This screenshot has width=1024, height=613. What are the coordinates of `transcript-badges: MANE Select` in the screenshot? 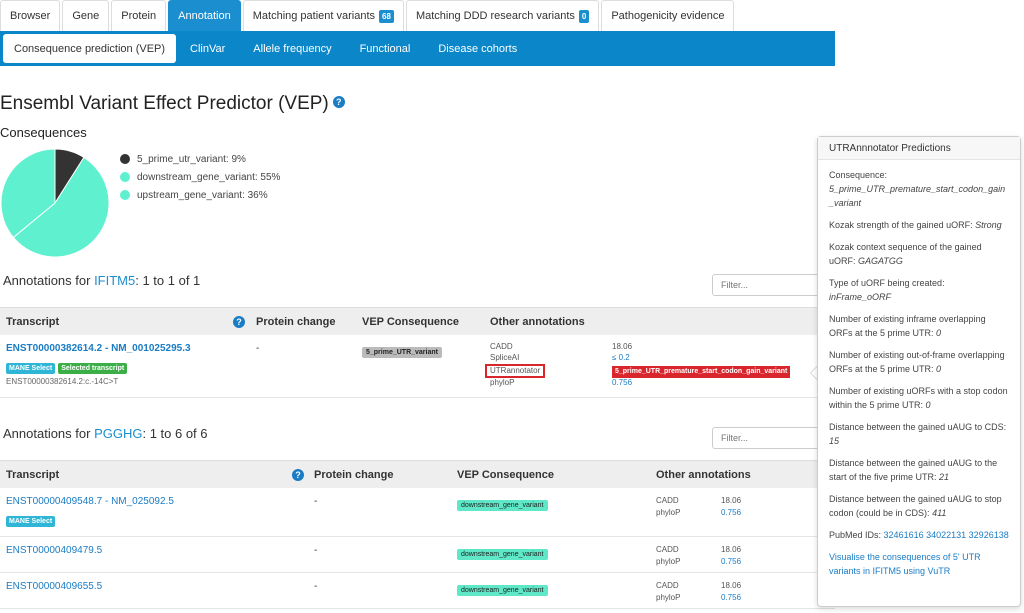 It's located at (32, 519).